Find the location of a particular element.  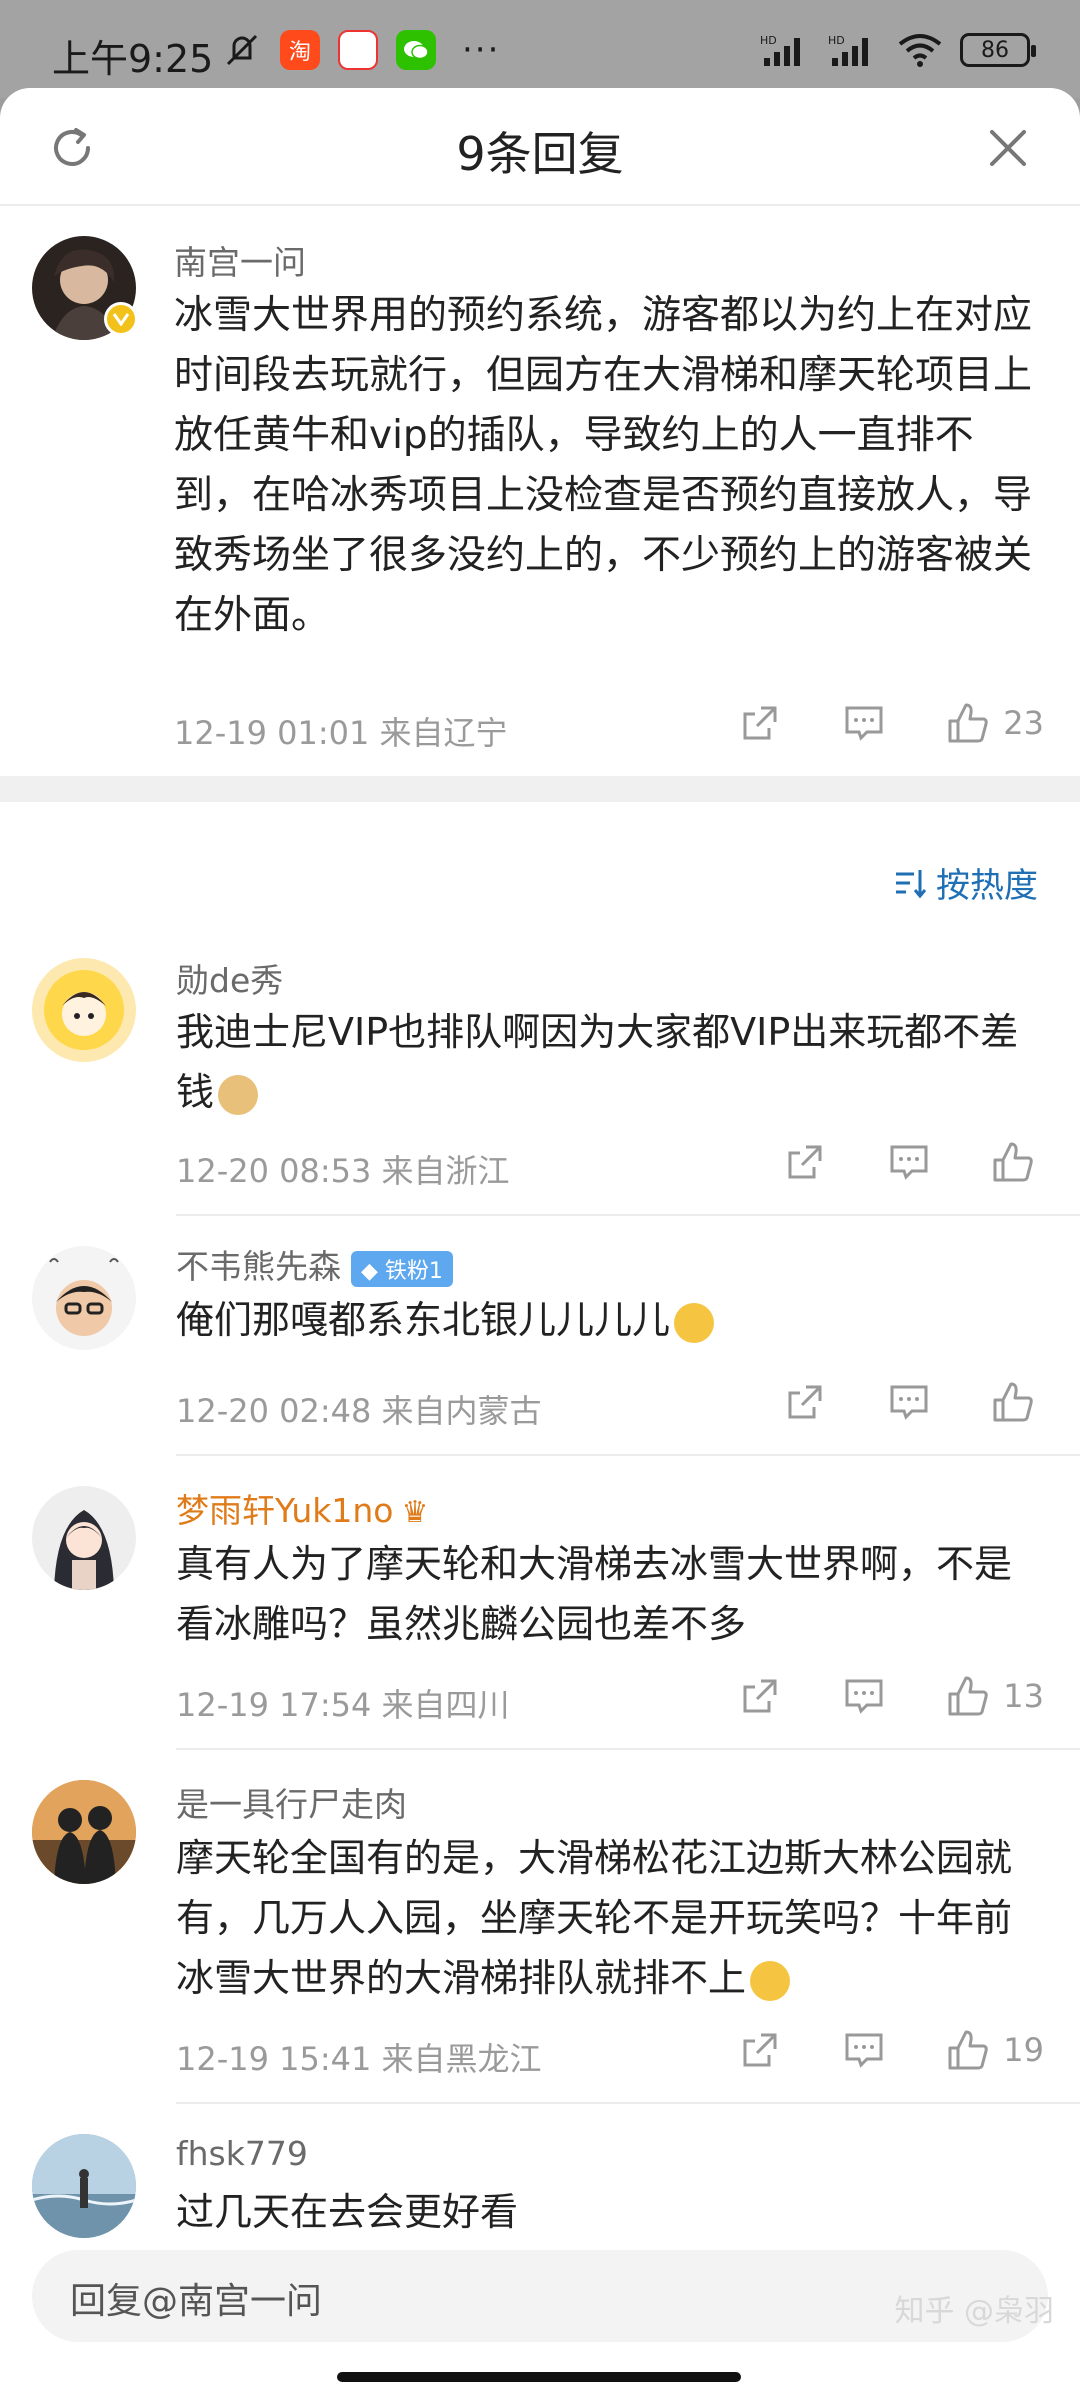

more-notifications-icon: ··· is located at coordinates (481, 50).